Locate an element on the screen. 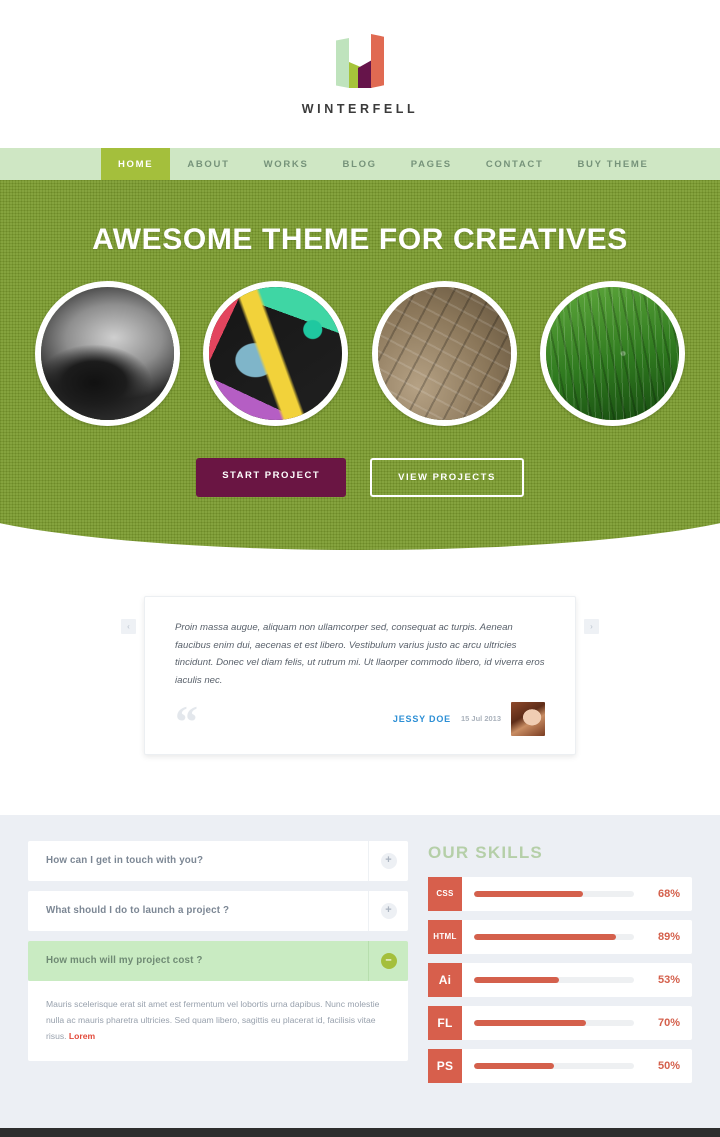 The width and height of the screenshot is (720, 1137). skill-percent: 68% is located at coordinates (668, 893).